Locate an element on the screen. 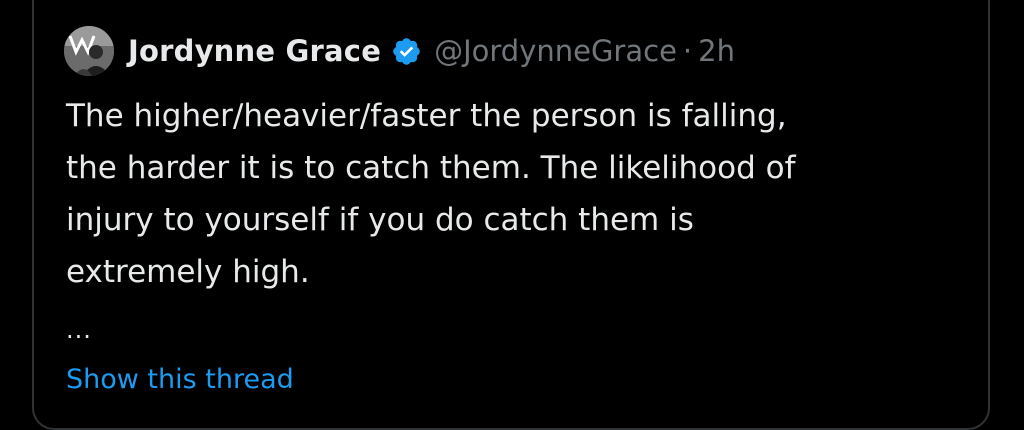 The height and width of the screenshot is (430, 1024). author-handle: @JordynneGrace is located at coordinates (555, 51).